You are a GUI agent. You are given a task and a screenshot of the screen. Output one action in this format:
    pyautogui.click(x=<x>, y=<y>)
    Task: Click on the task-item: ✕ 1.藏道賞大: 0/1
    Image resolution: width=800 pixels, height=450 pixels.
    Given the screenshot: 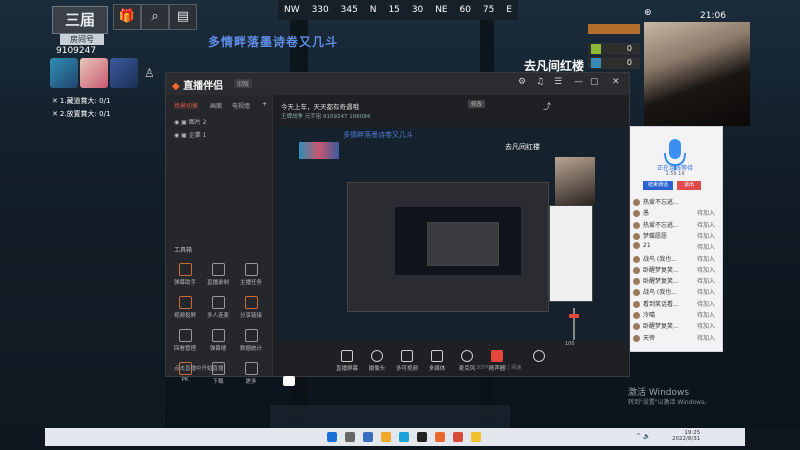 What is the action you would take?
    pyautogui.click(x=81, y=101)
    